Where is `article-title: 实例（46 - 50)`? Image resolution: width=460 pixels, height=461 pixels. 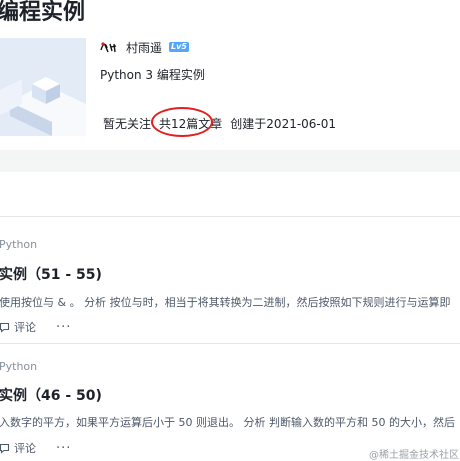 article-title: 实例（46 - 50) is located at coordinates (51, 395).